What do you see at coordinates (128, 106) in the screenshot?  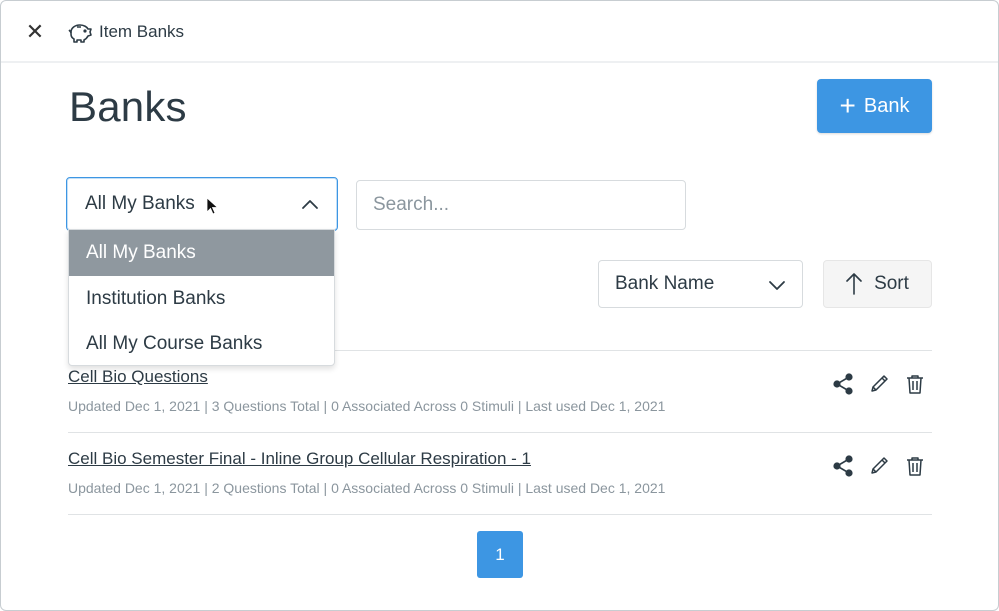 I see `page-title: Banks` at bounding box center [128, 106].